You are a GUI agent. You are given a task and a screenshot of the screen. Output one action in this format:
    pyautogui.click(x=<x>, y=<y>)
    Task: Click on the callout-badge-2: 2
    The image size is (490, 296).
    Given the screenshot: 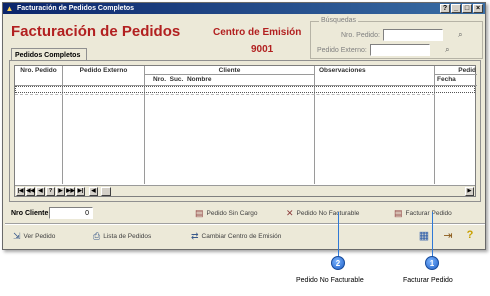 What is the action you would take?
    pyautogui.click(x=338, y=263)
    